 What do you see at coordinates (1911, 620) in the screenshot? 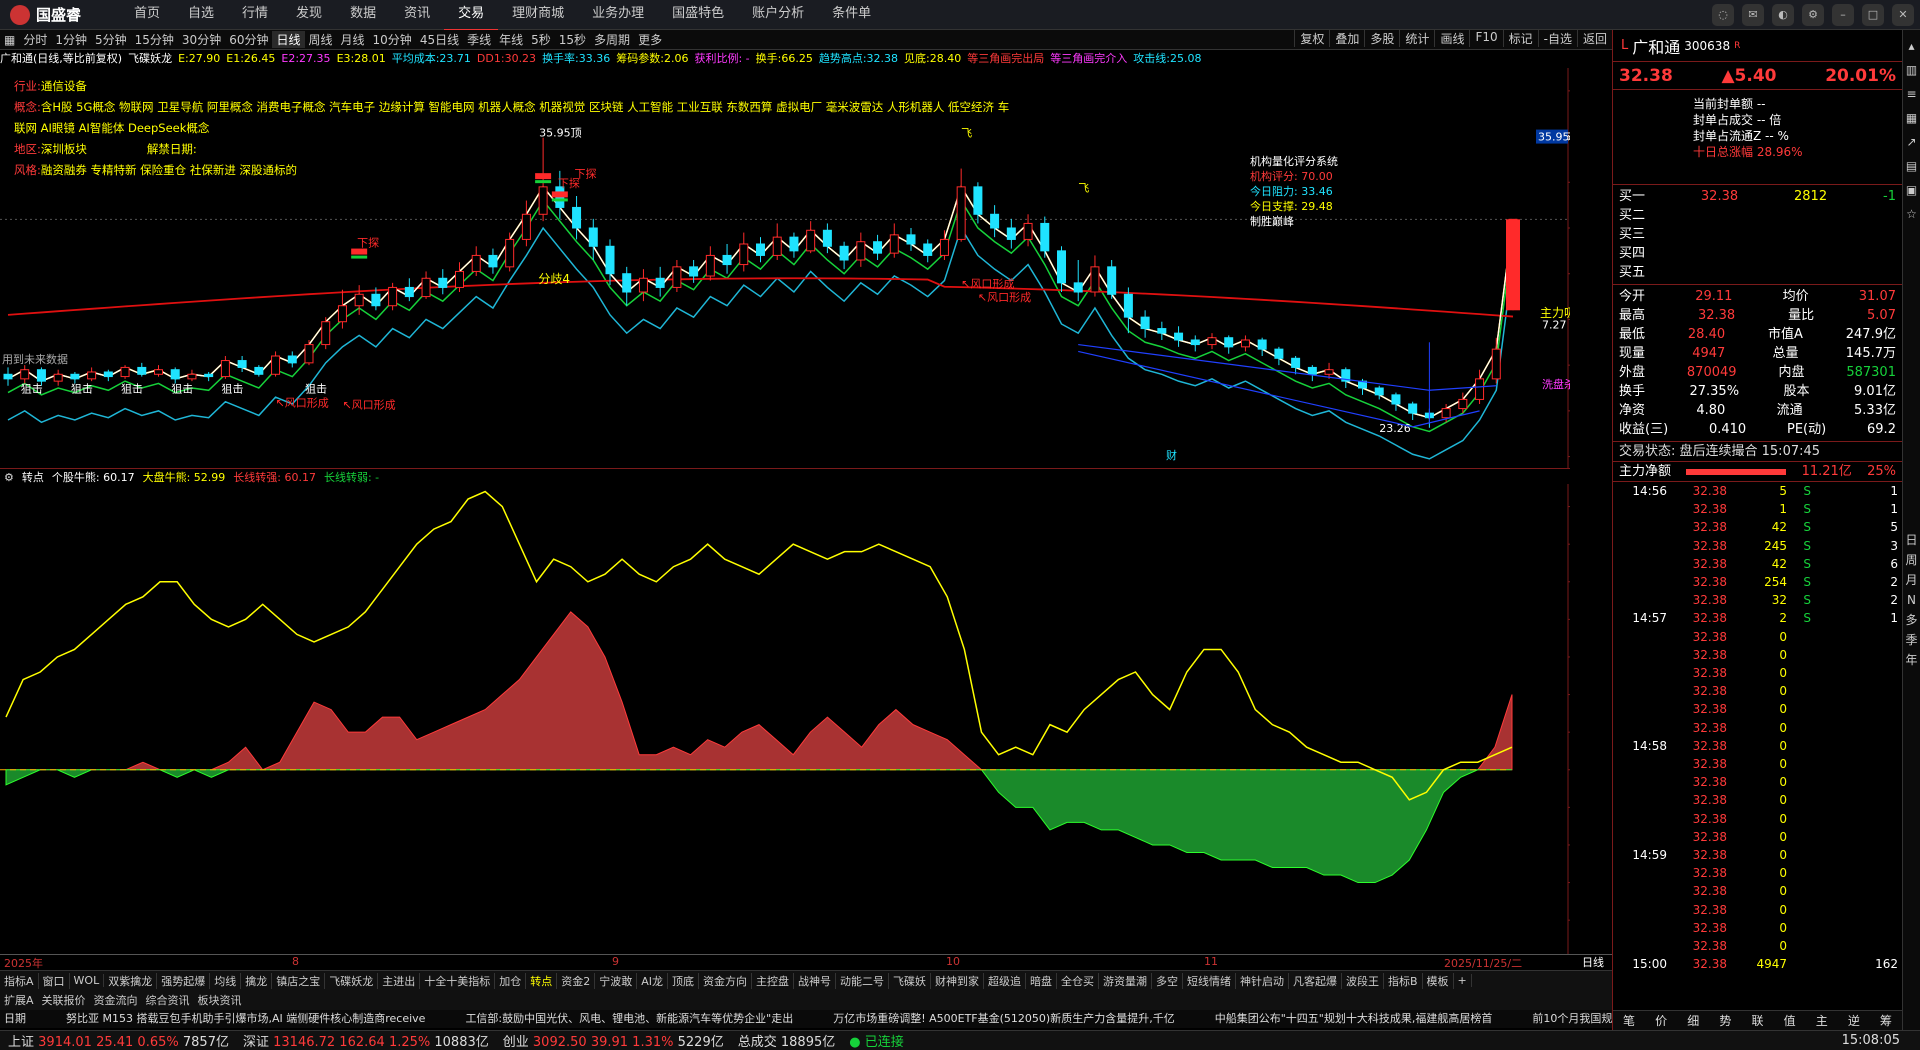
I see `cycle-item: 多` at bounding box center [1911, 620].